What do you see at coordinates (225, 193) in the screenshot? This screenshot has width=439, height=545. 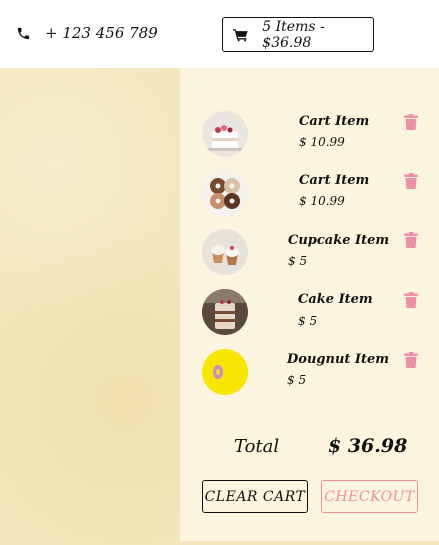 I see `donuts-thumbnail` at bounding box center [225, 193].